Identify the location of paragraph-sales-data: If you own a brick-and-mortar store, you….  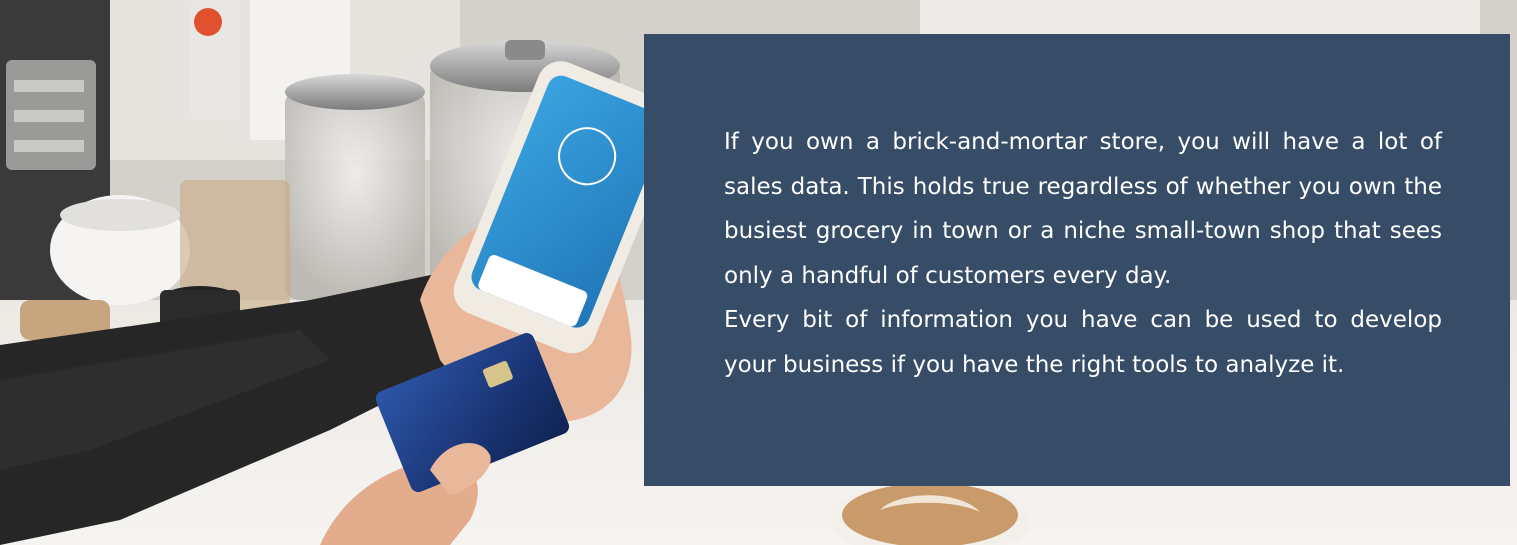
(1083, 209).